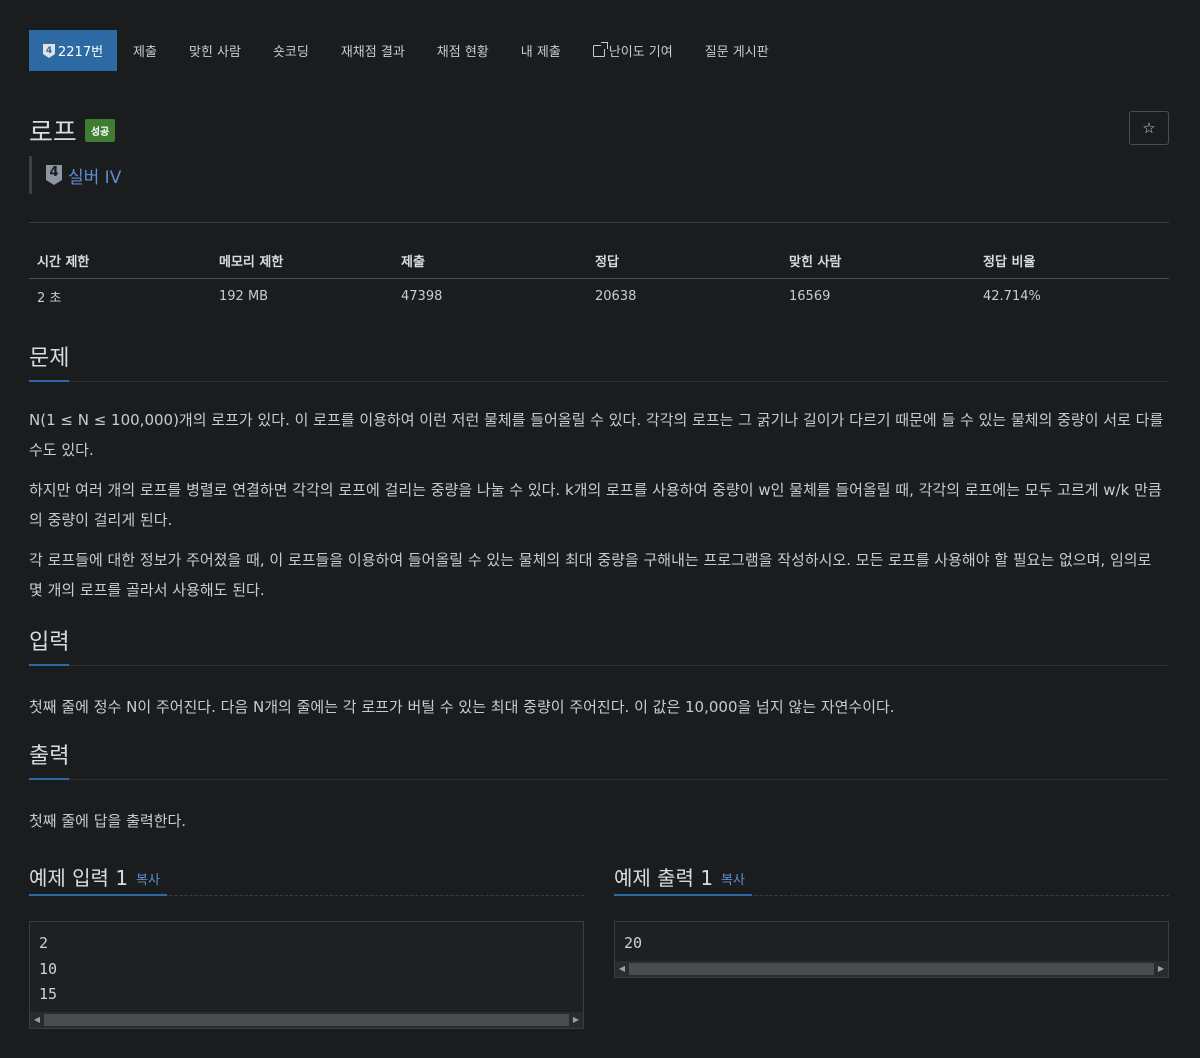  I want to click on tier-info: 4 실버 IV, so click(75, 175).